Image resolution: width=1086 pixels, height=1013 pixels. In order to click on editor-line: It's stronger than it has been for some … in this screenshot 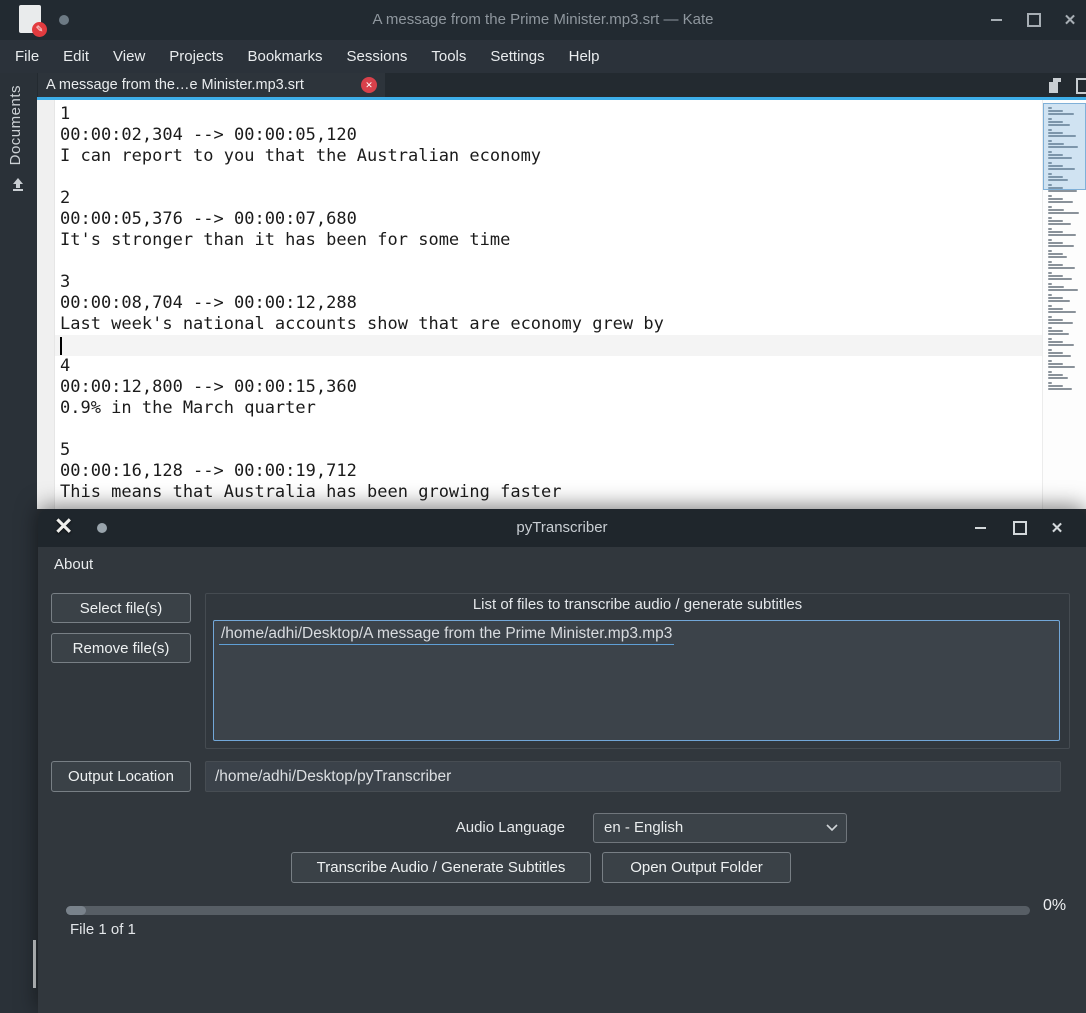, I will do `click(285, 240)`.